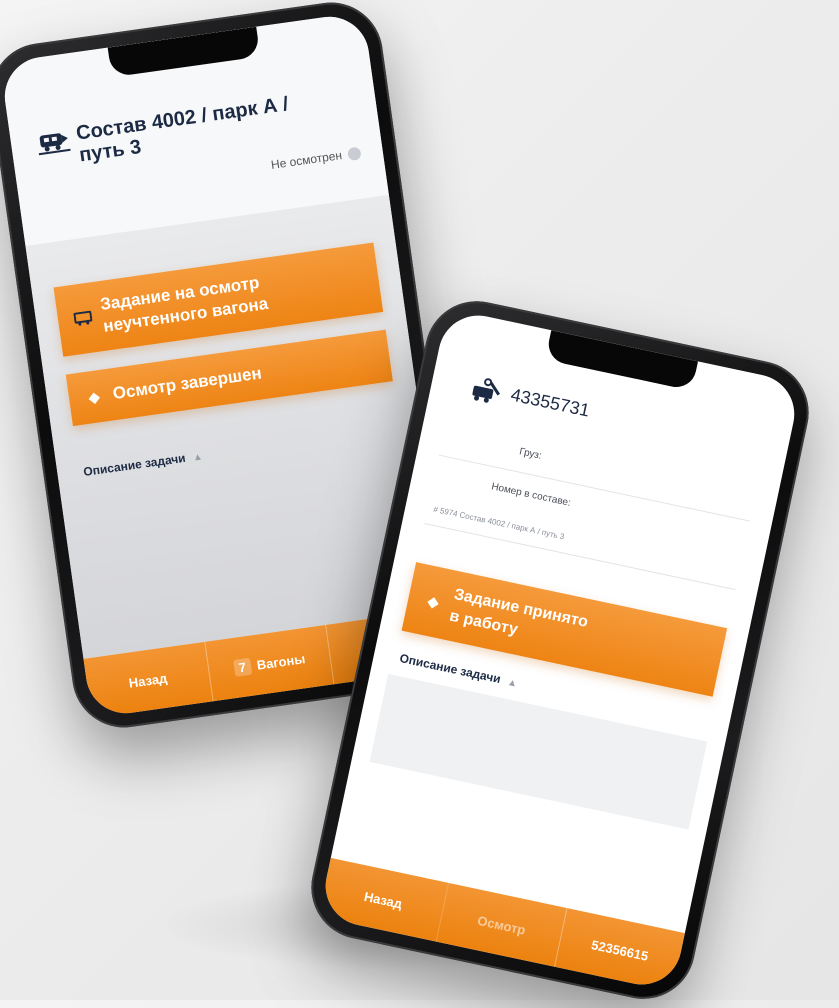  I want to click on divider, so click(594, 488).